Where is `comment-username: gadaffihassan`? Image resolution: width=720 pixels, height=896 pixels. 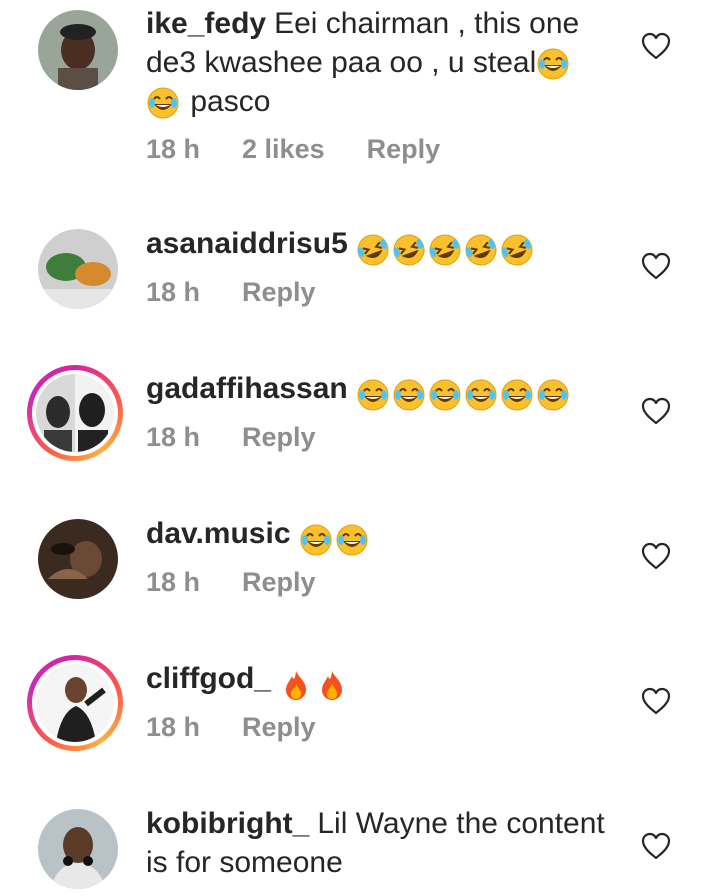
comment-username: gadaffihassan is located at coordinates (247, 388).